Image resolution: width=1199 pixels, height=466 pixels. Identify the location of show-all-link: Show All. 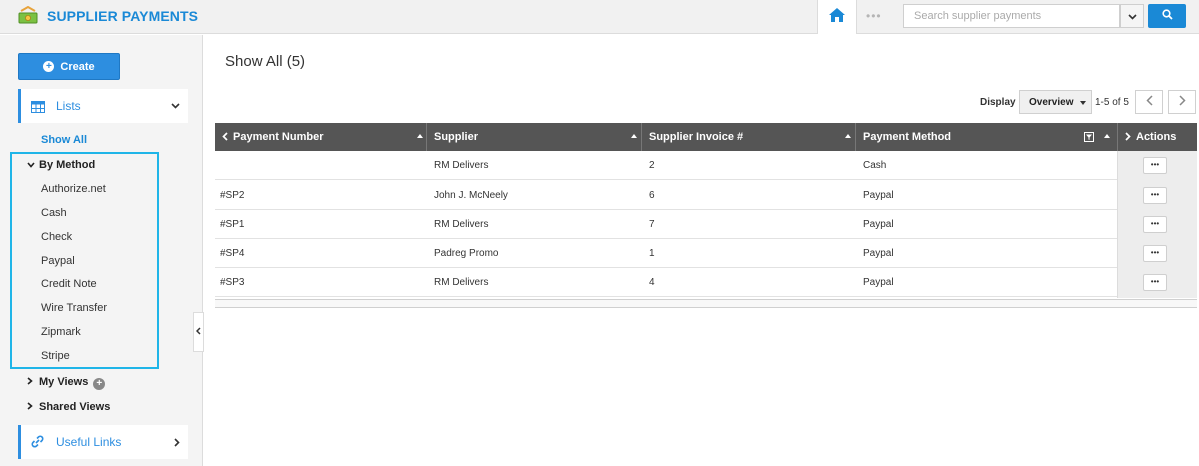
(64, 140).